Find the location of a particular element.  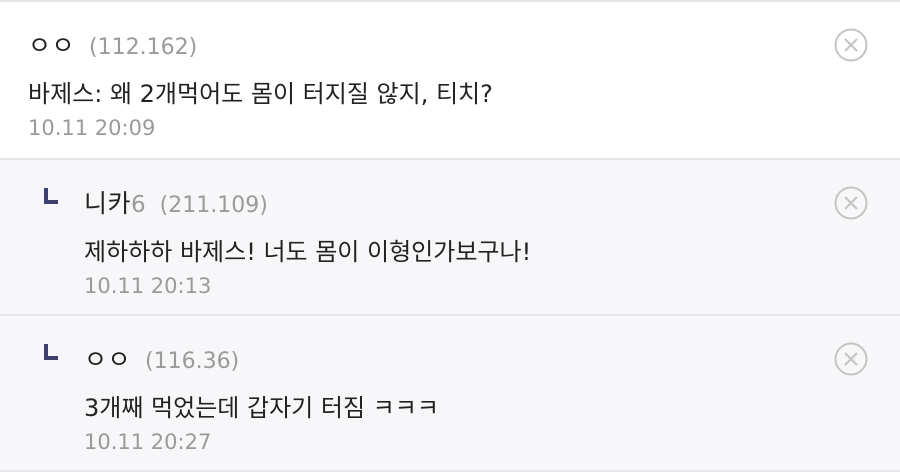

comment-ip: (112.162) is located at coordinates (143, 47).